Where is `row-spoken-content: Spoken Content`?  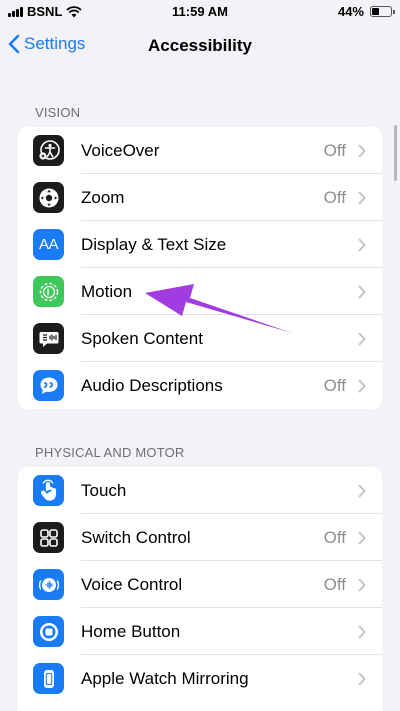
row-spoken-content: Spoken Content is located at coordinates (200, 338).